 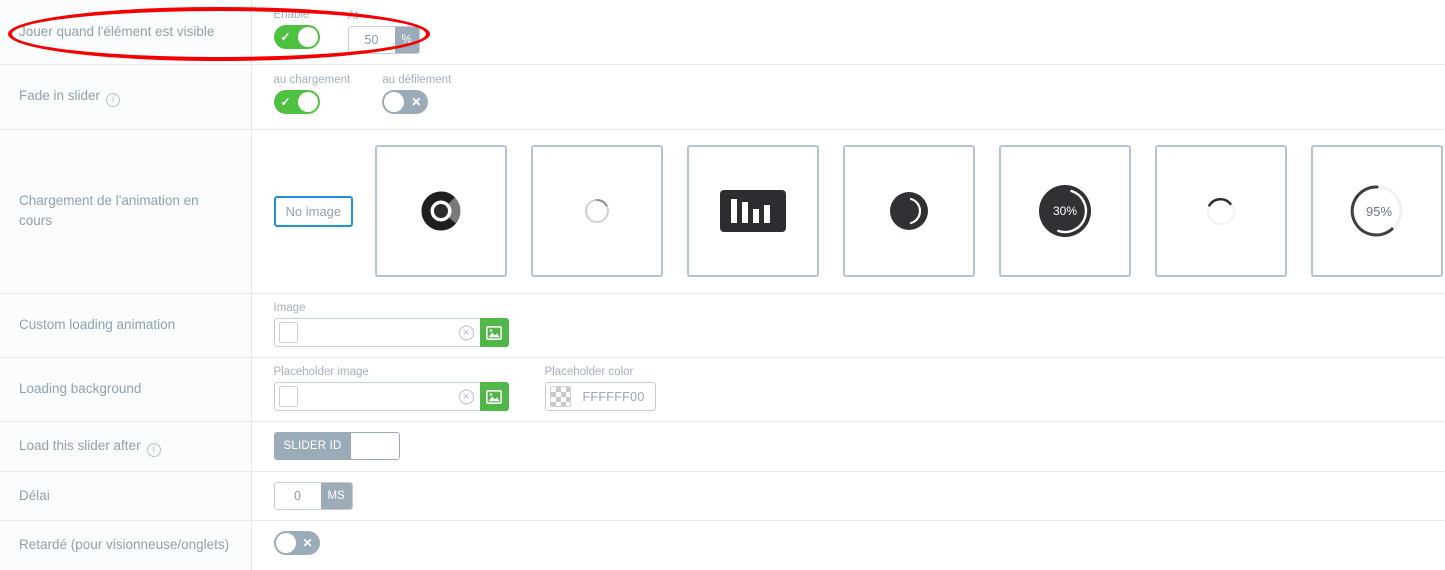 What do you see at coordinates (353, 16) in the screenshot?
I see `at-caption: At` at bounding box center [353, 16].